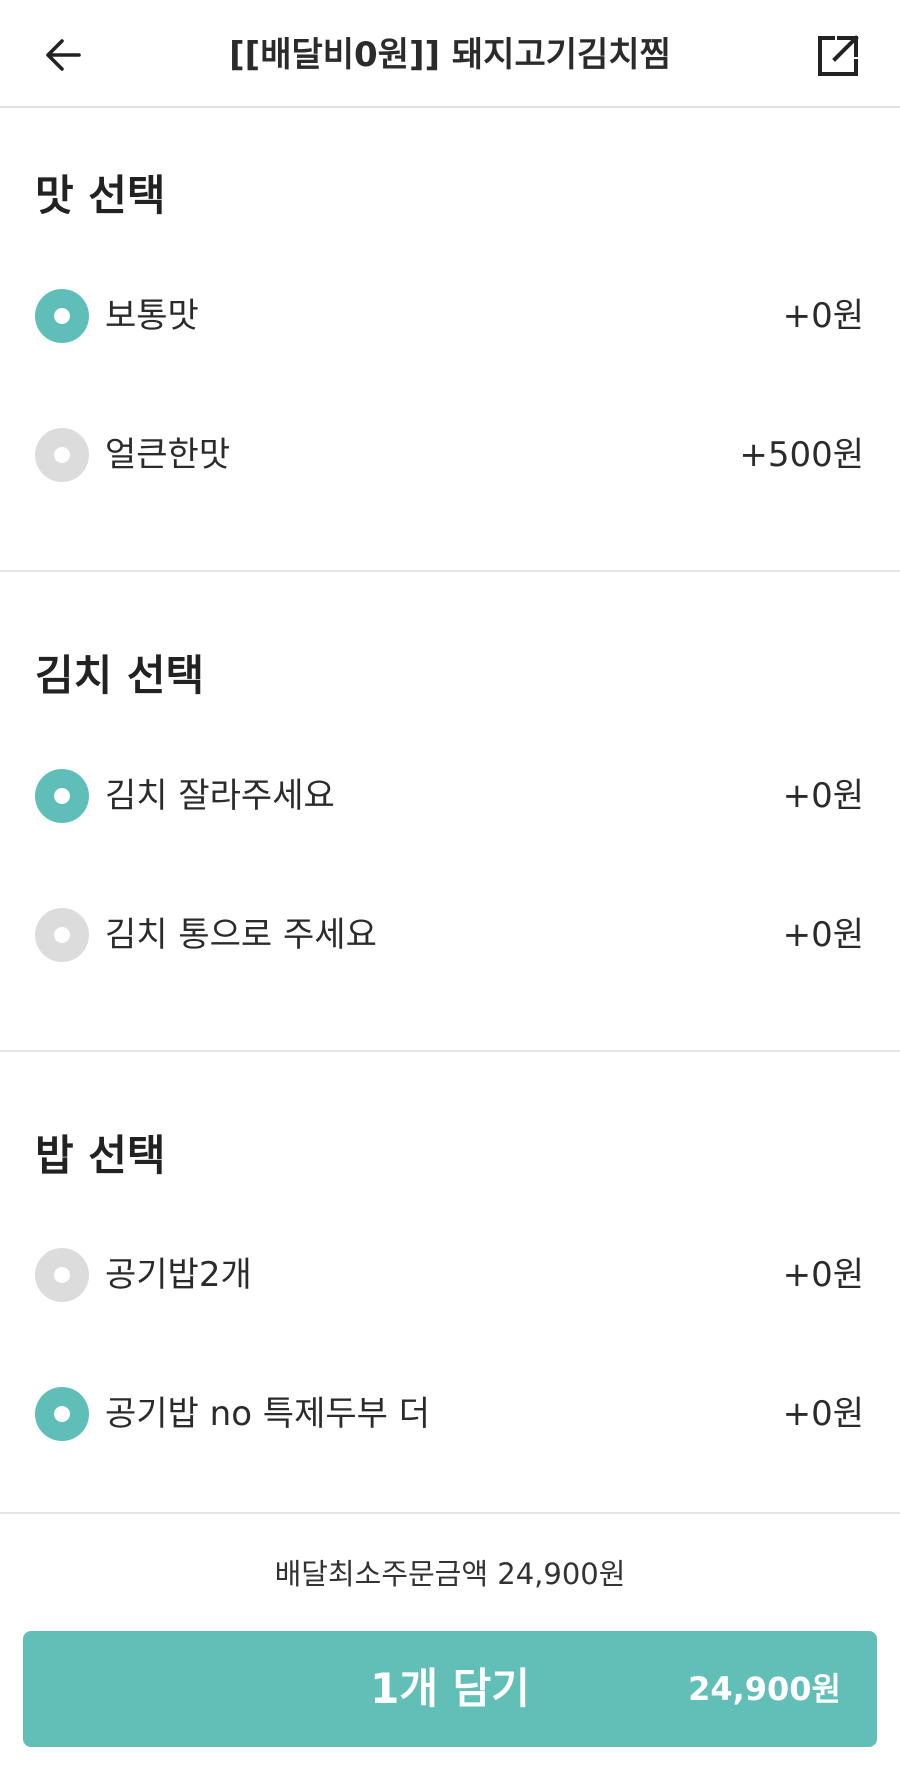 This screenshot has height=1774, width=900. What do you see at coordinates (801, 455) in the screenshot?
I see `option-price: +500원` at bounding box center [801, 455].